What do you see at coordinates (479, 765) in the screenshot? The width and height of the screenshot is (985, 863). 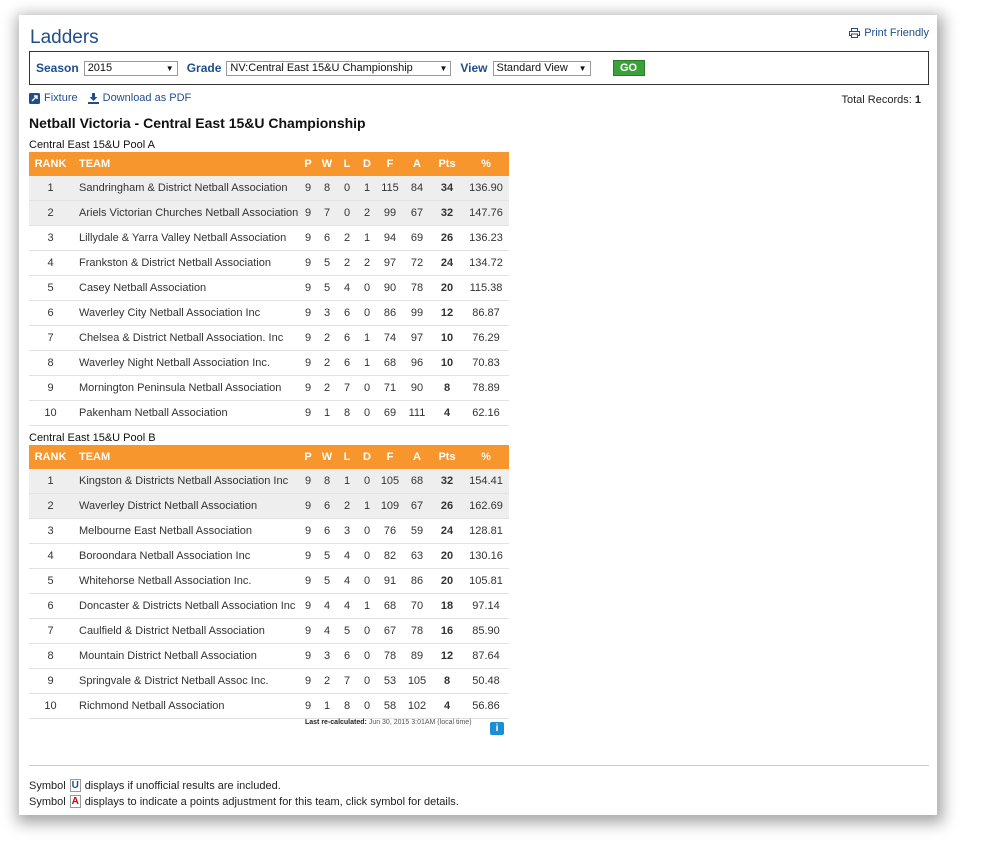 I see `divider` at bounding box center [479, 765].